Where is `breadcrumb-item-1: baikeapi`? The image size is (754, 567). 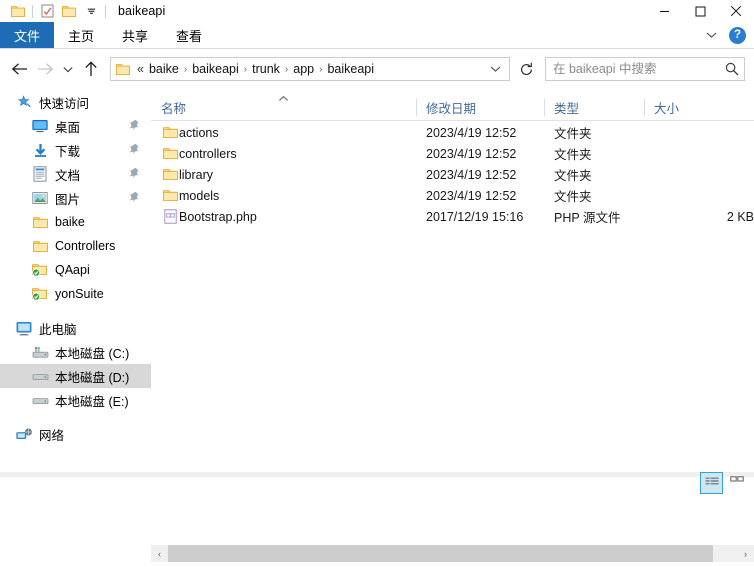
breadcrumb-item-1: baikeapi is located at coordinates (215, 69).